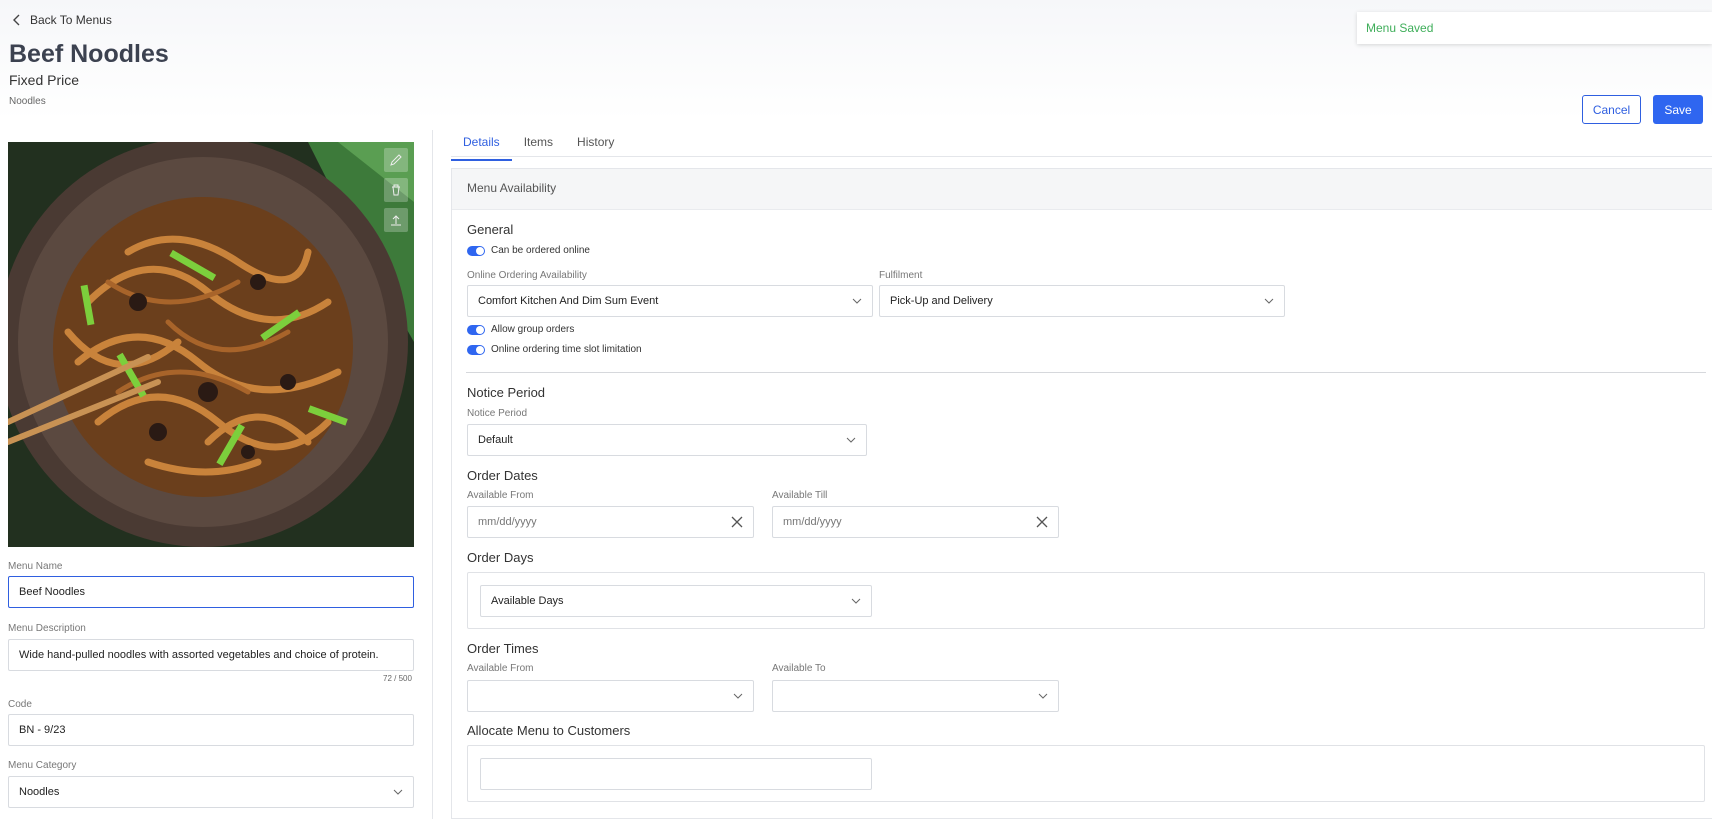  I want to click on allocate-title: Allocate Menu to Customers, so click(549, 730).